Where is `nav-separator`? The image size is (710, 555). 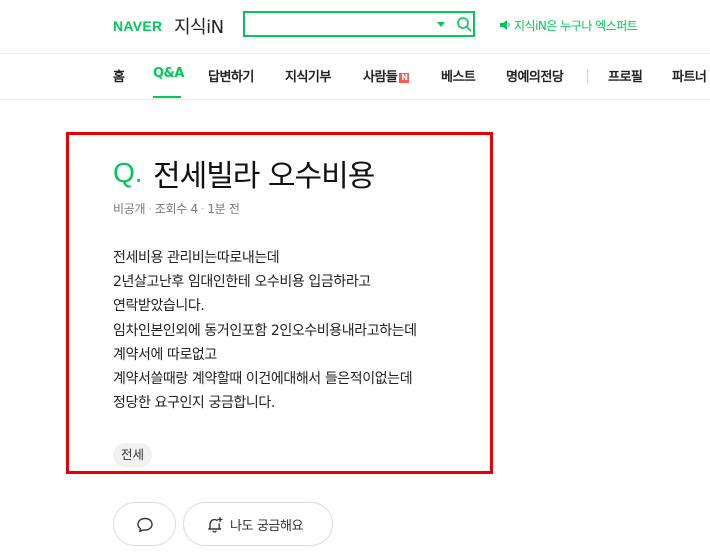 nav-separator is located at coordinates (587, 76).